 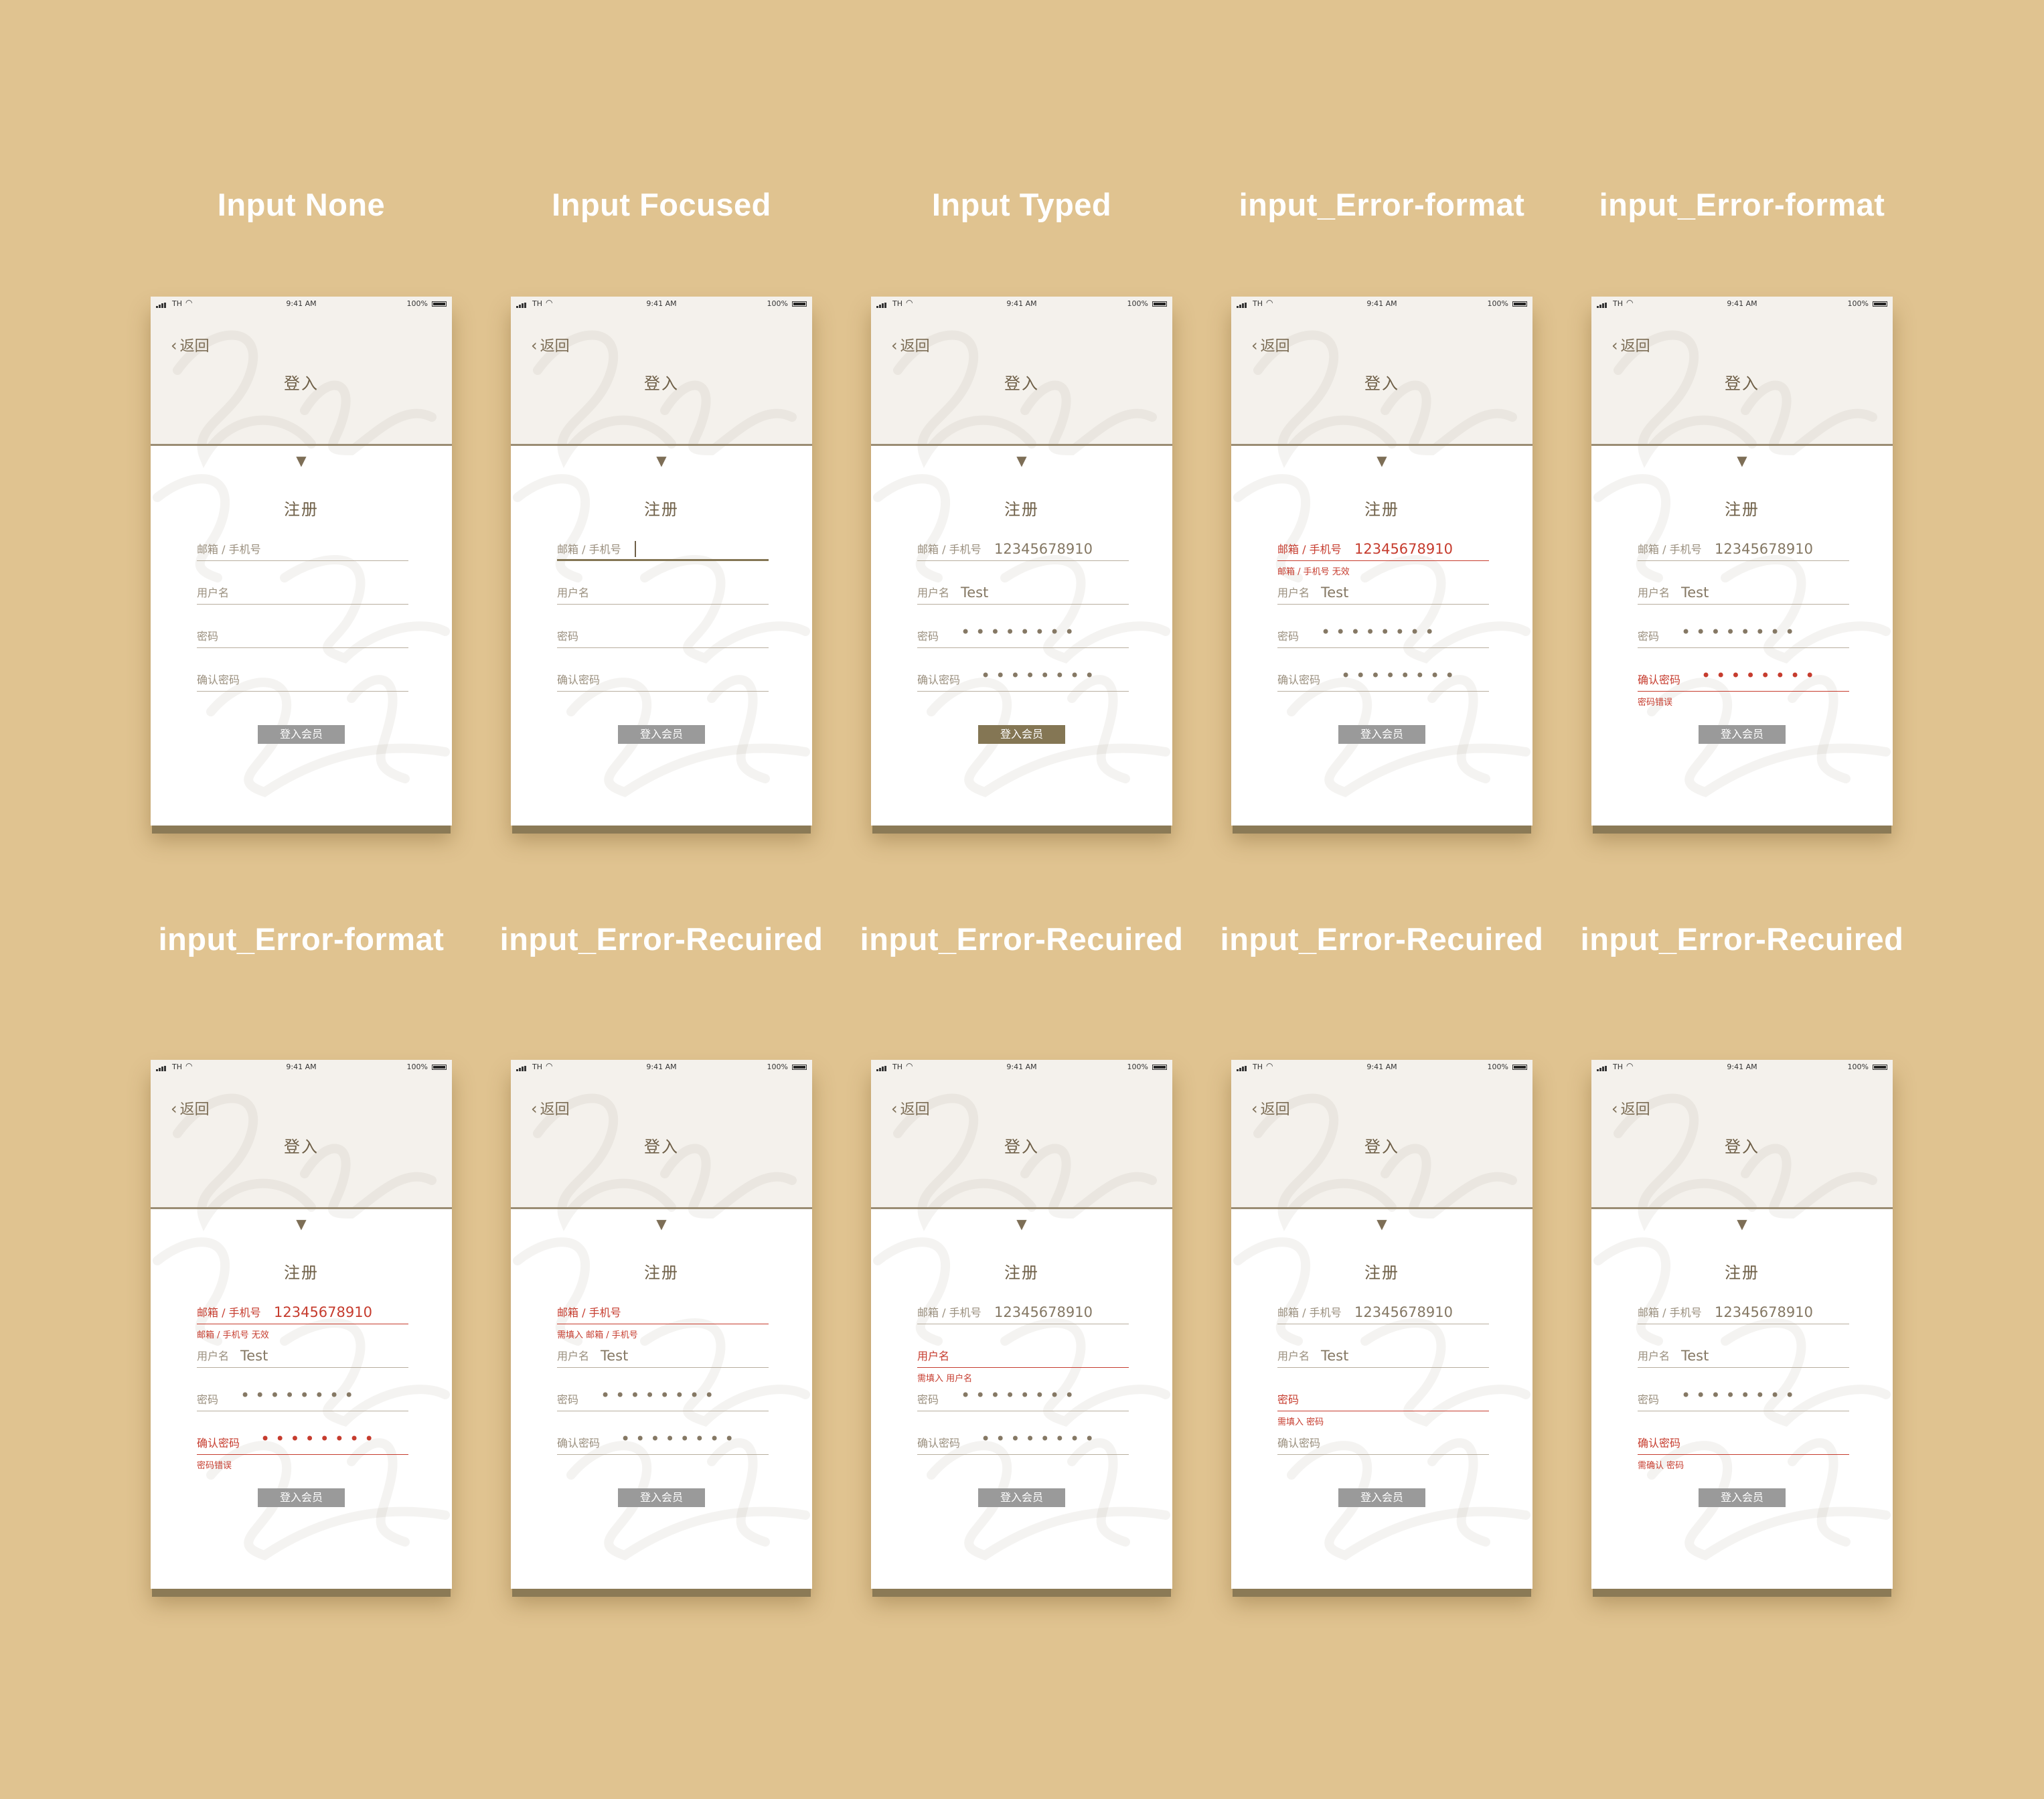 I want to click on screen-caption: input_Error-format, so click(x=1742, y=204).